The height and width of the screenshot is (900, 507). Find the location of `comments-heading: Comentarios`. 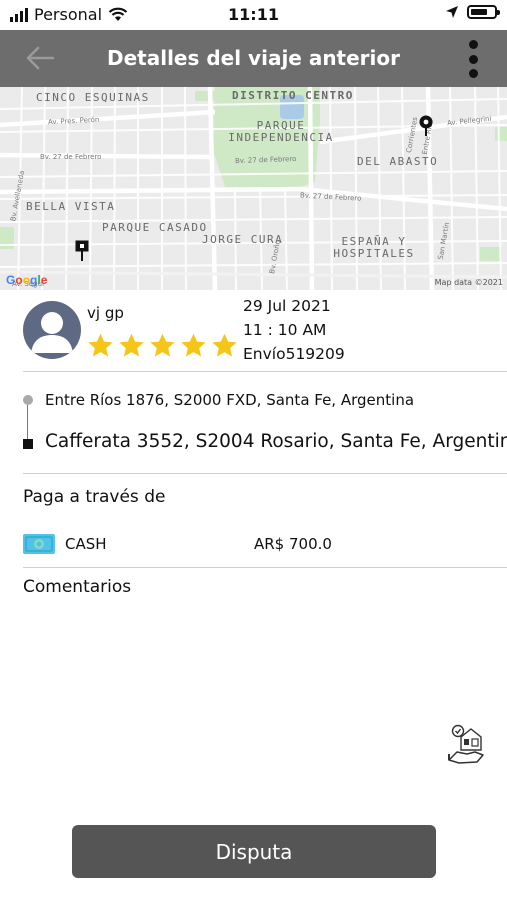

comments-heading: Comentarios is located at coordinates (77, 587).